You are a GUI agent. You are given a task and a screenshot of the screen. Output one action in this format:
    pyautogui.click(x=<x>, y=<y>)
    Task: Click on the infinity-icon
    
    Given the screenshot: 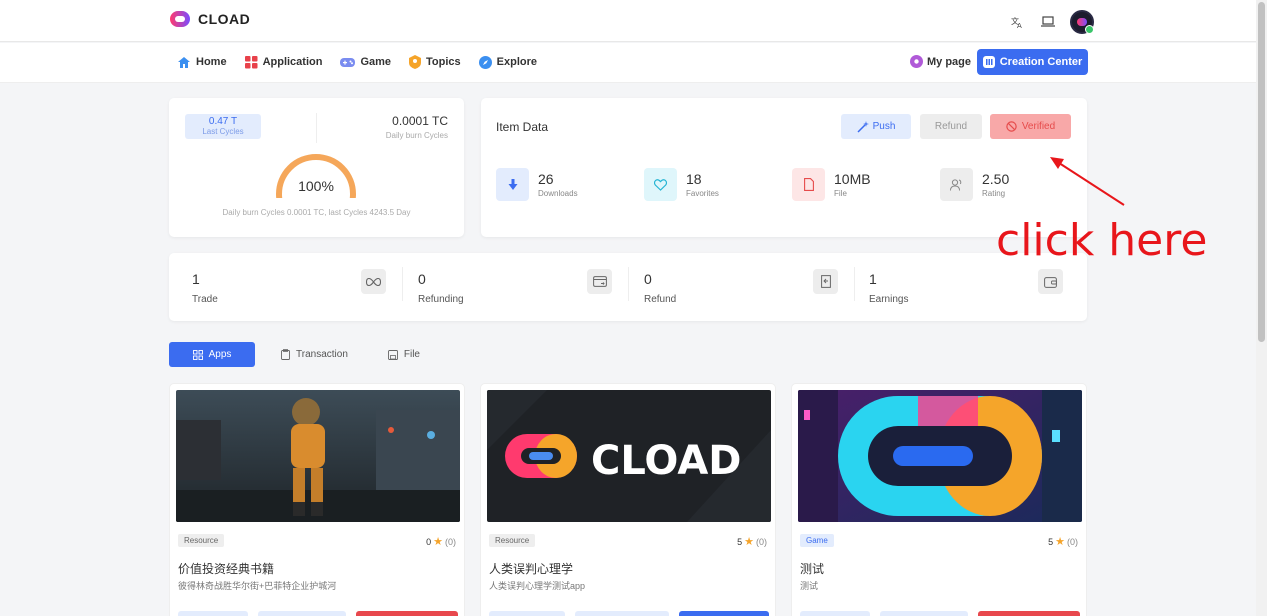 What is the action you would take?
    pyautogui.click(x=373, y=281)
    